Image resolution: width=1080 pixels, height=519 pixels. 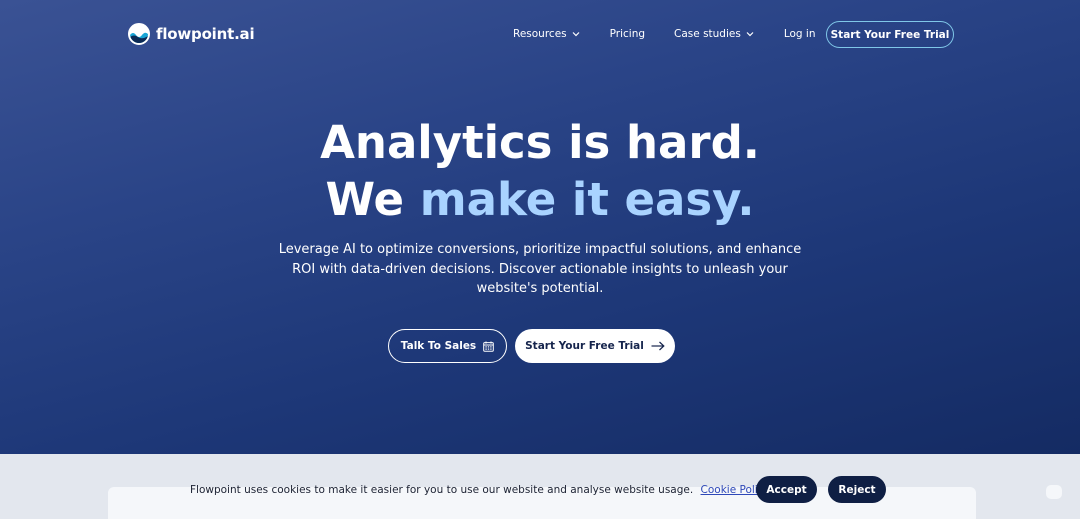 I want to click on chat-widget-icon, so click(x=1054, y=492).